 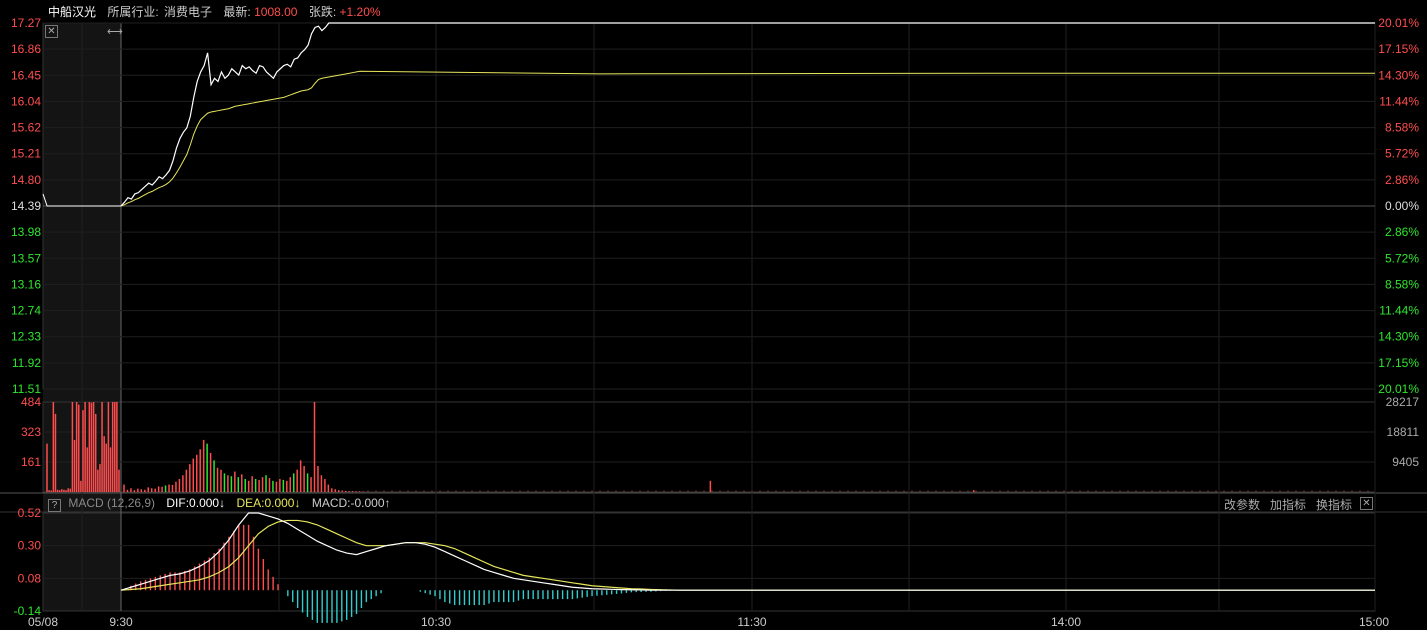 What do you see at coordinates (51, 31) in the screenshot?
I see `close-overlay-icon: ✕` at bounding box center [51, 31].